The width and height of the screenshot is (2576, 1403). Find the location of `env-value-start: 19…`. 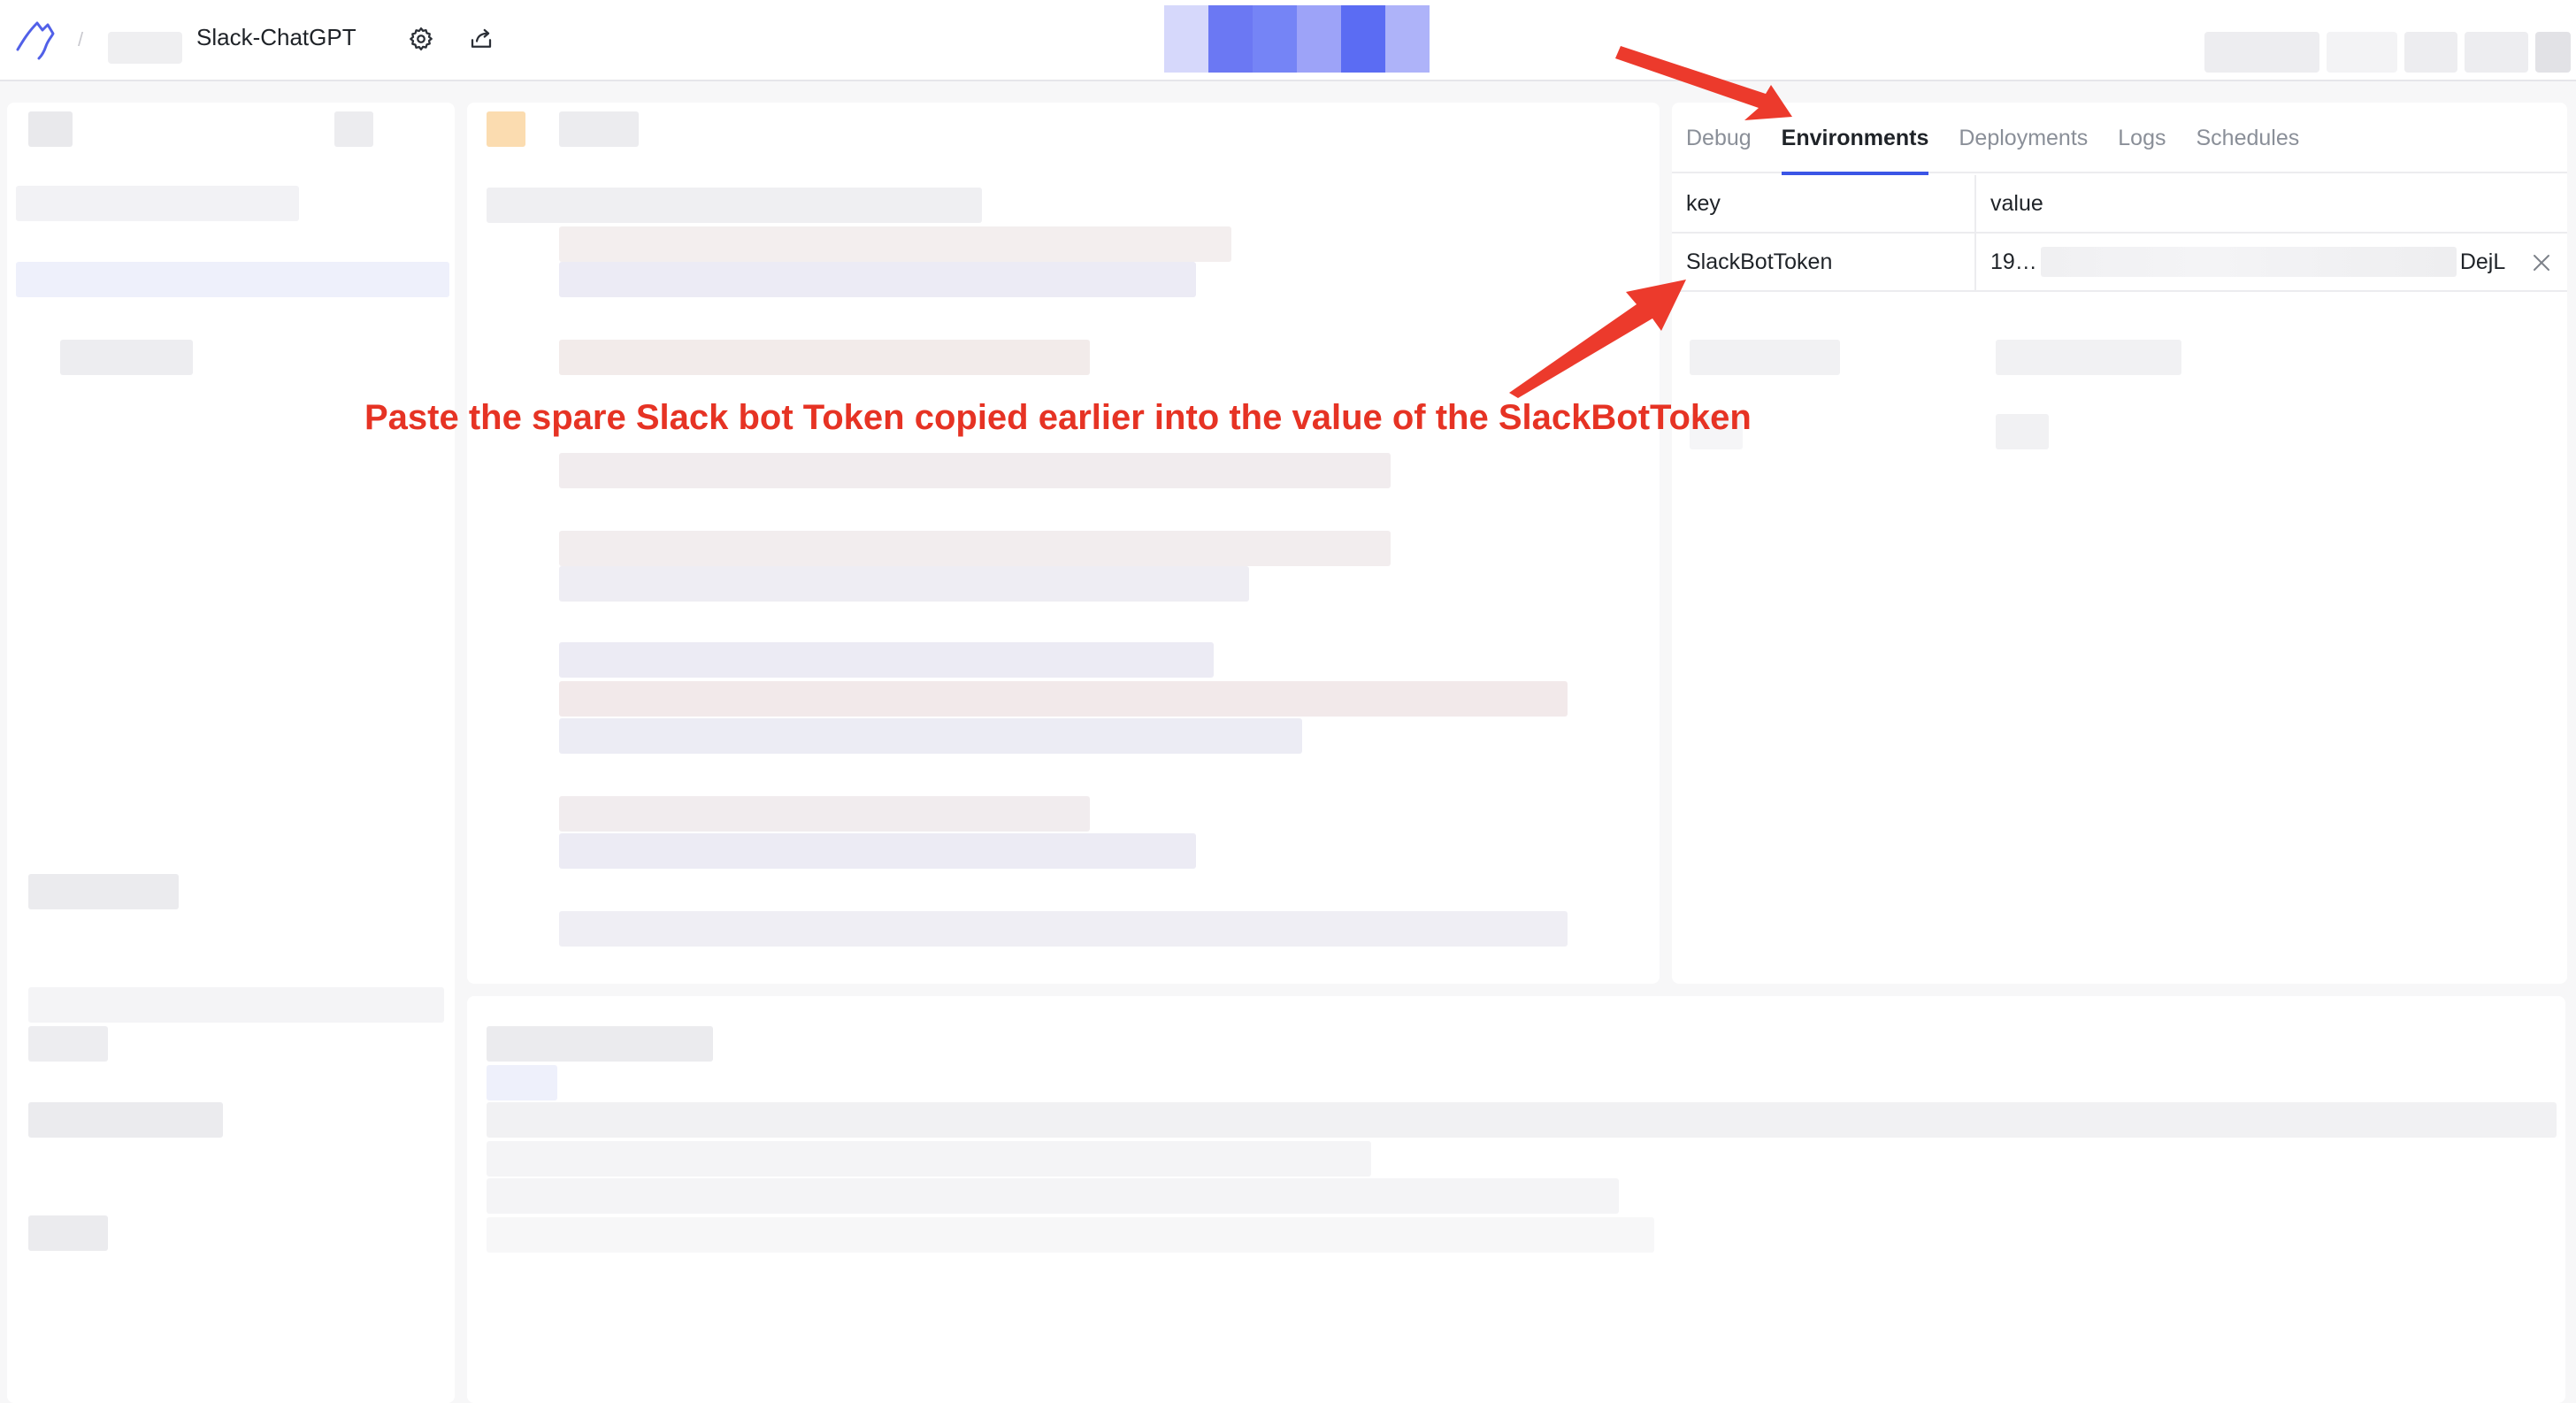

env-value-start: 19… is located at coordinates (2013, 261).